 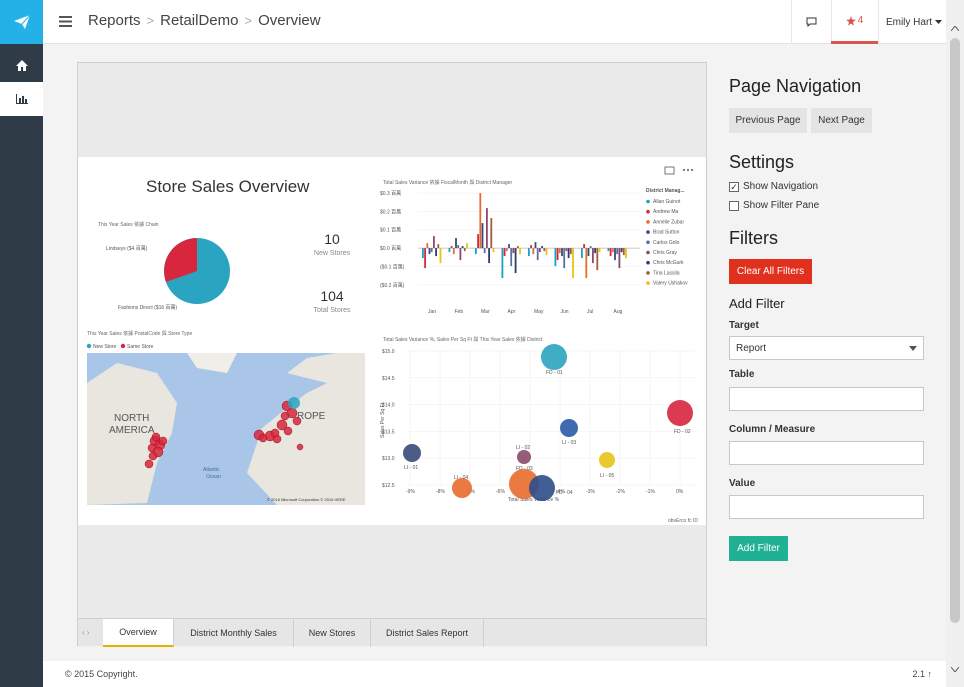 What do you see at coordinates (388, 486) in the screenshot?
I see `scatter-y-tick: $12.5` at bounding box center [388, 486].